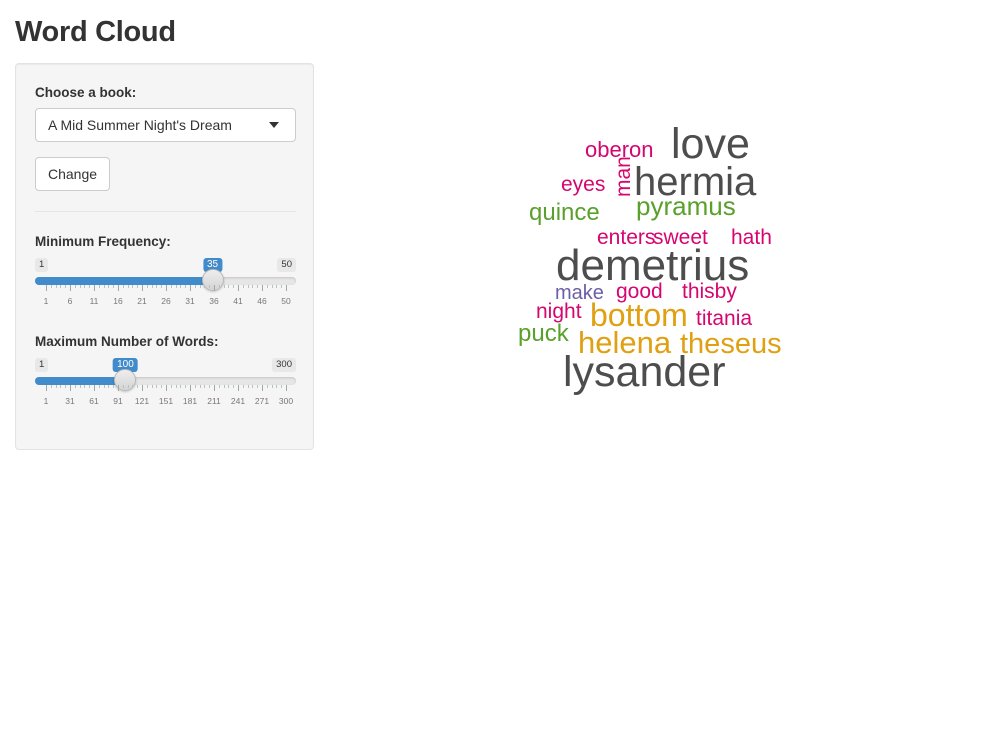 The image size is (992, 744). What do you see at coordinates (709, 291) in the screenshot?
I see `cloud-word-thisby: thisby` at bounding box center [709, 291].